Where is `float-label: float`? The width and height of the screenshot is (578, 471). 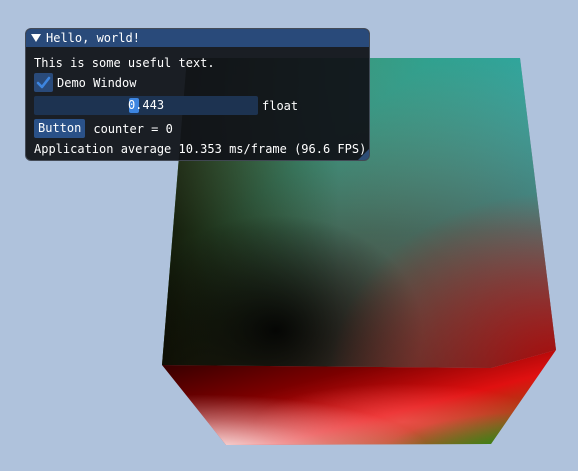 float-label: float is located at coordinates (280, 105).